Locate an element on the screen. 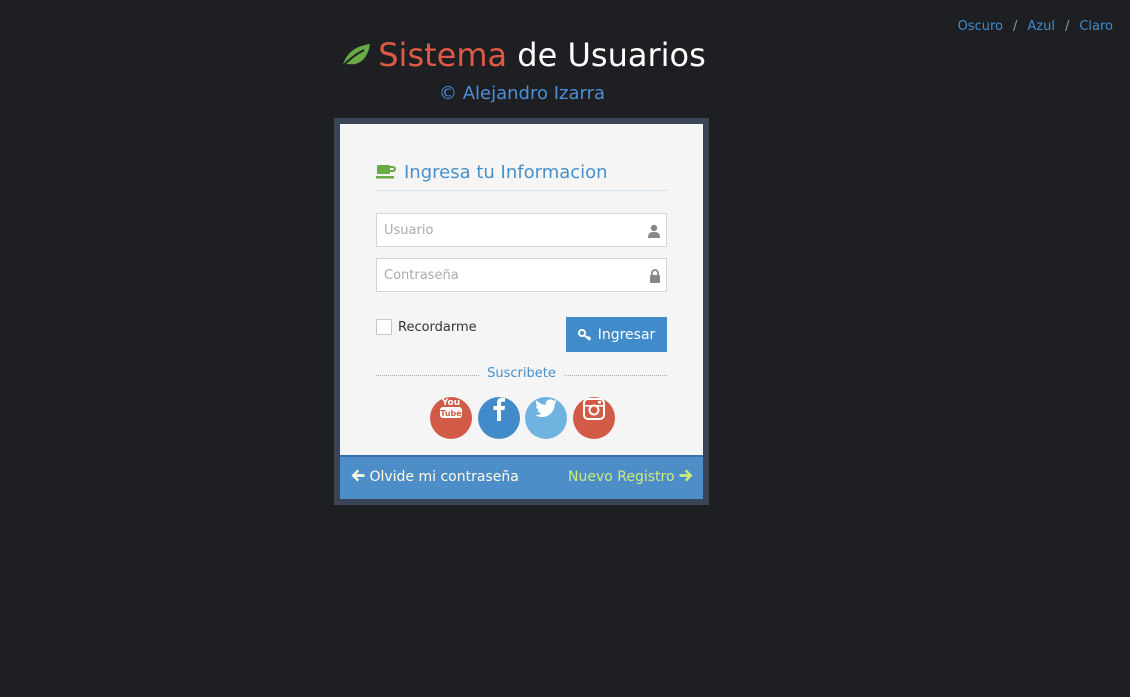 Image resolution: width=1130 pixels, height=697 pixels. password-input is located at coordinates (511, 275).